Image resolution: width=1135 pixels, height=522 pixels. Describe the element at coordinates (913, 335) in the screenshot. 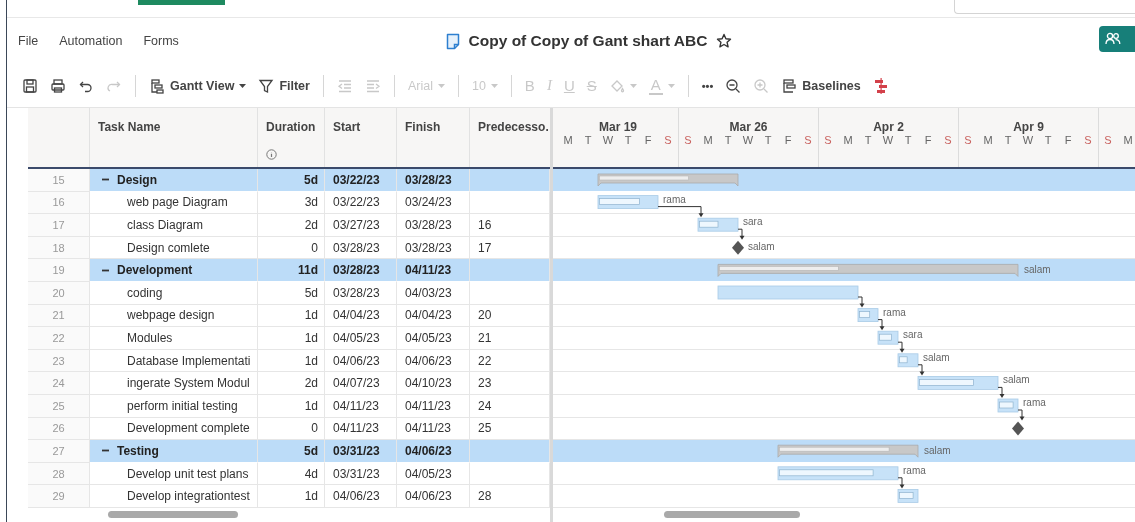

I see `assignee-label: sara` at that location.